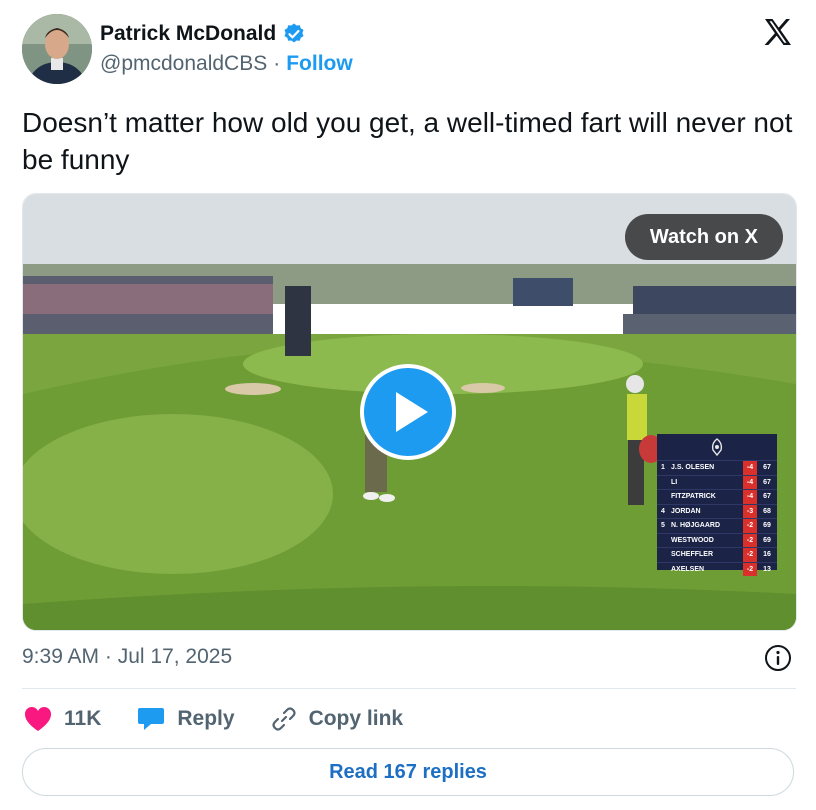 This screenshot has height=810, width=816. What do you see at coordinates (767, 569) in the screenshot?
I see `leaderboard-thru: 13` at bounding box center [767, 569].